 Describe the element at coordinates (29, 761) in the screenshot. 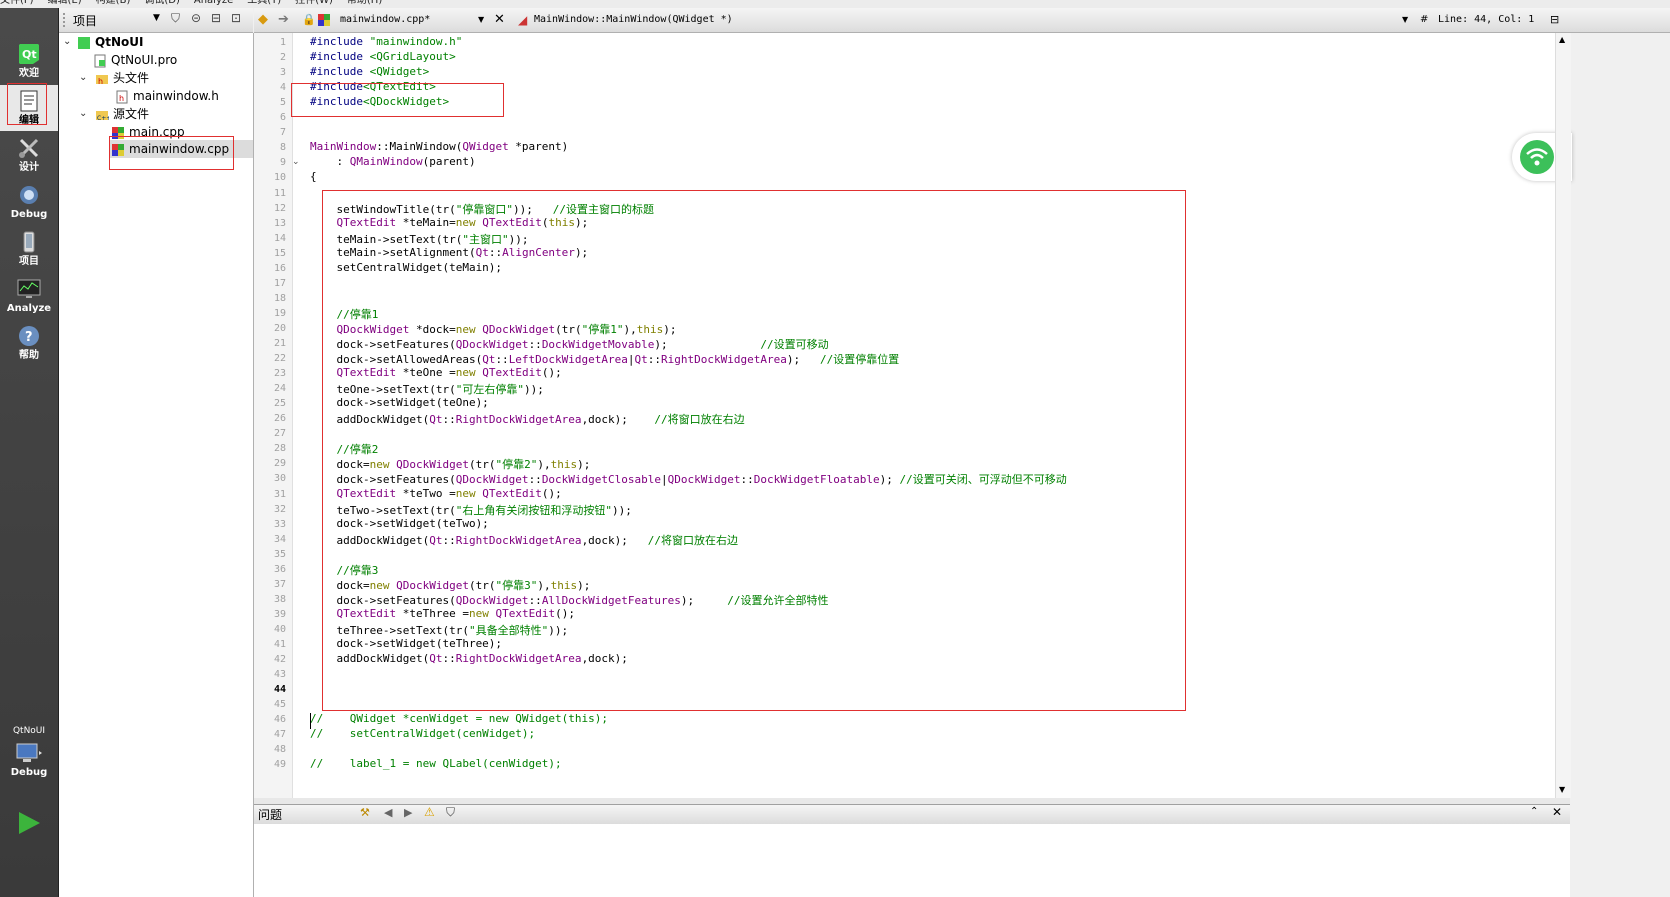

I see `kit-selector: QtNoUI Debug` at that location.